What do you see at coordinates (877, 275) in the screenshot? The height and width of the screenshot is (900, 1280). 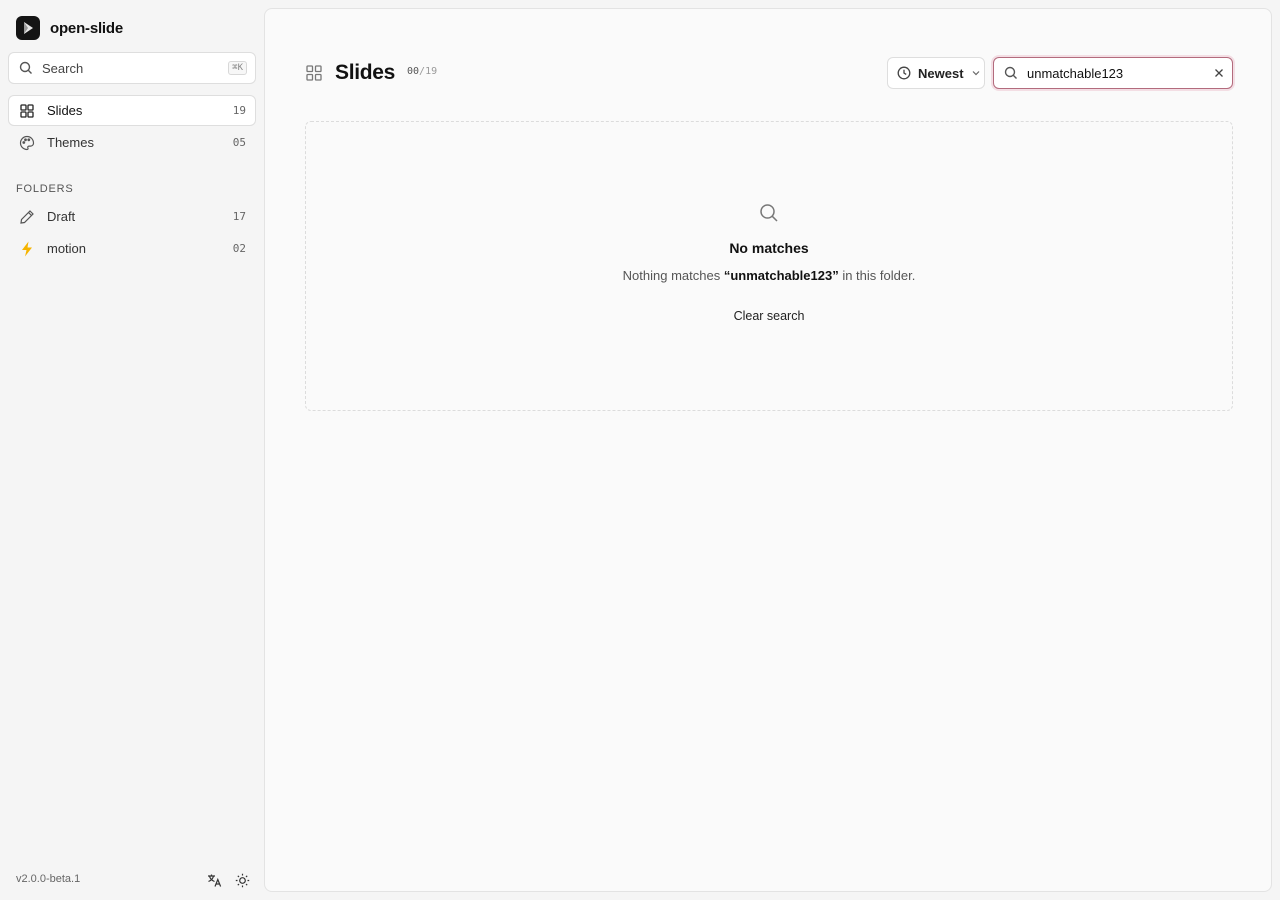 I see `empty-desc-suffix: in this folder.` at bounding box center [877, 275].